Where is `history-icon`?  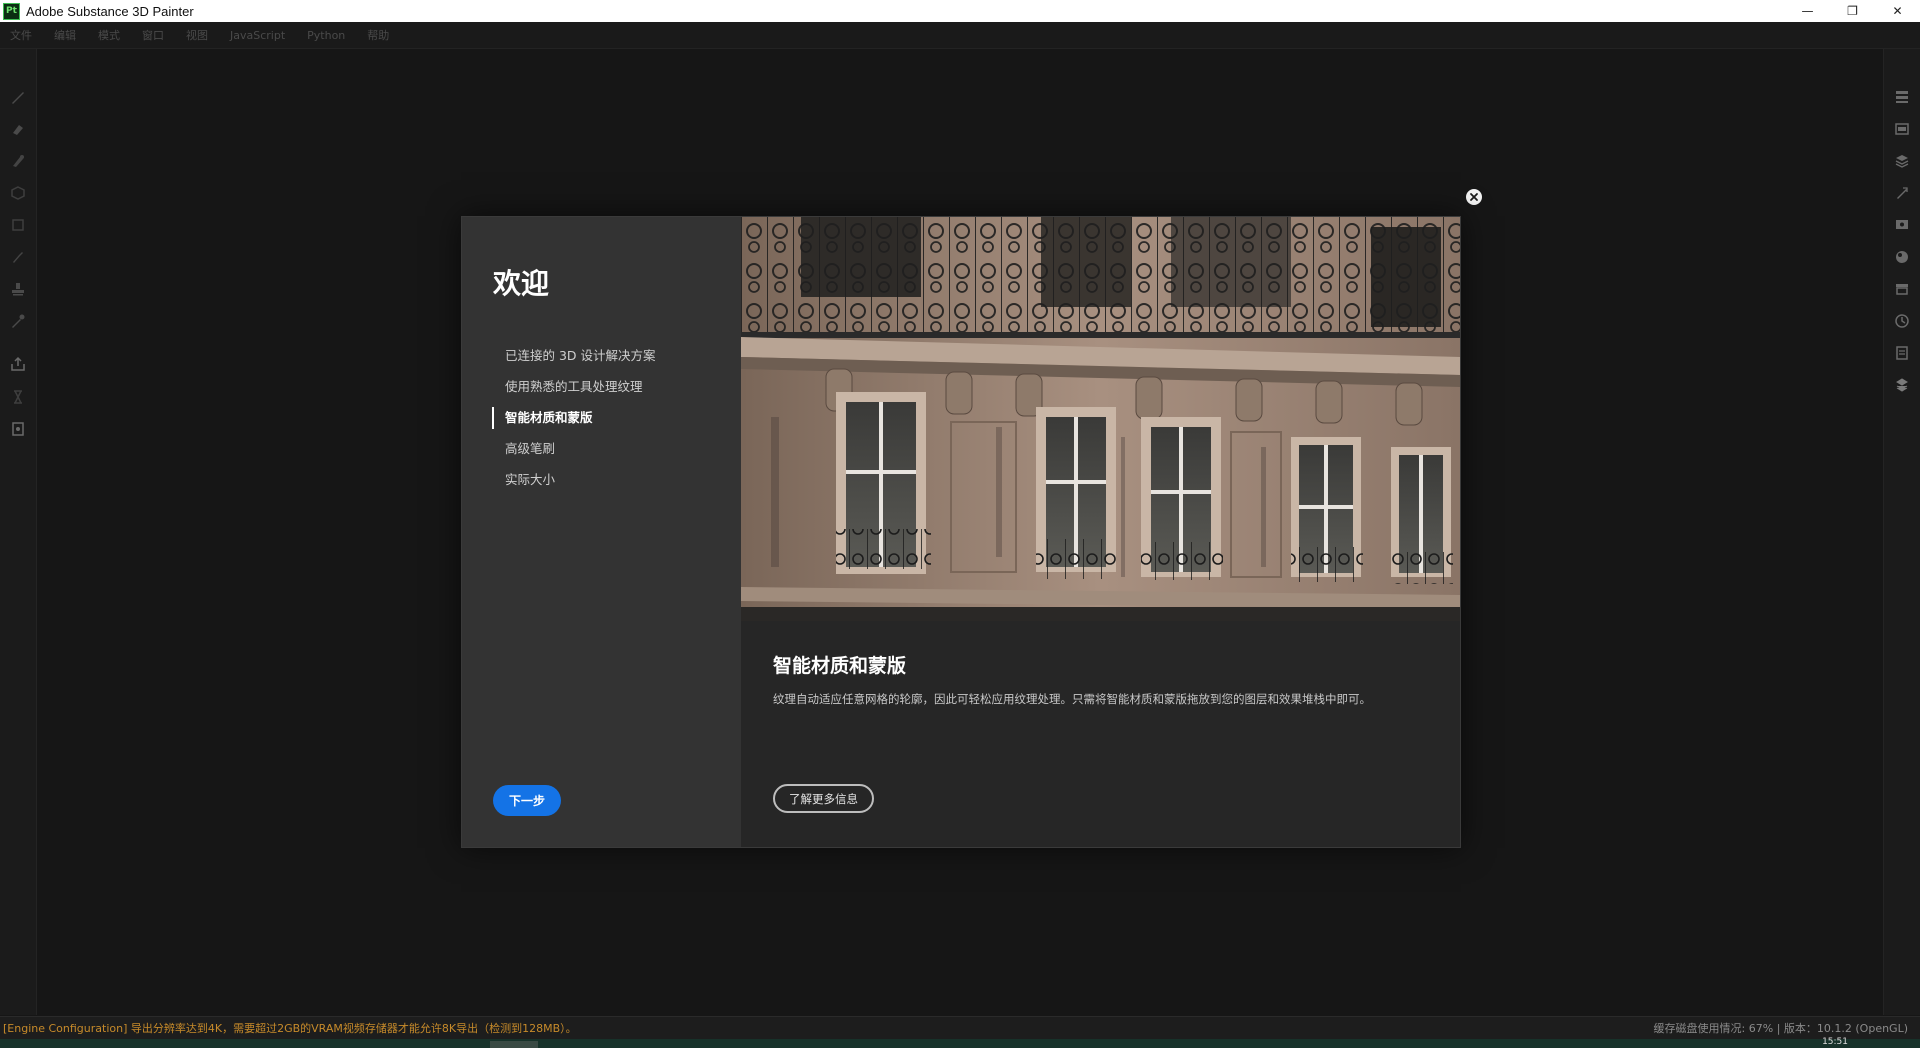 history-icon is located at coordinates (1902, 321).